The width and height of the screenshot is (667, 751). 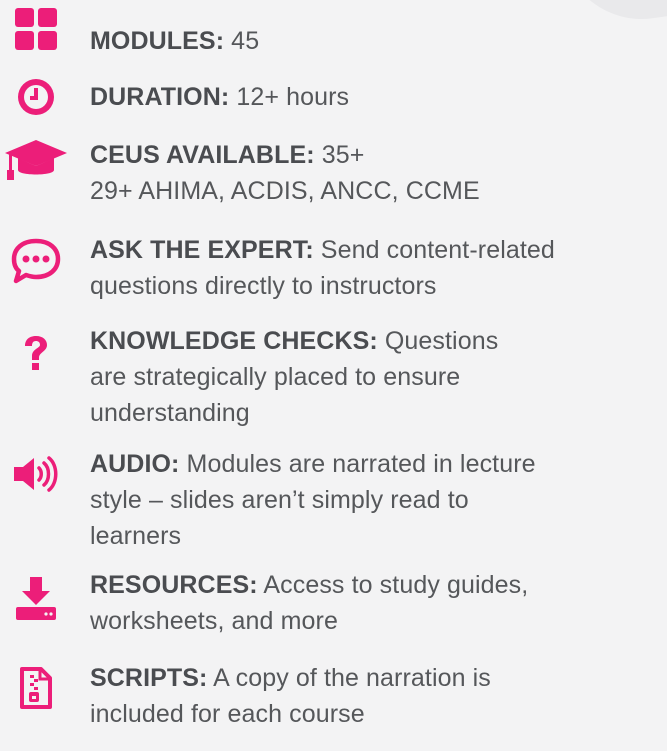 What do you see at coordinates (202, 250) in the screenshot?
I see `feature-label: ASK THE EXPERT:` at bounding box center [202, 250].